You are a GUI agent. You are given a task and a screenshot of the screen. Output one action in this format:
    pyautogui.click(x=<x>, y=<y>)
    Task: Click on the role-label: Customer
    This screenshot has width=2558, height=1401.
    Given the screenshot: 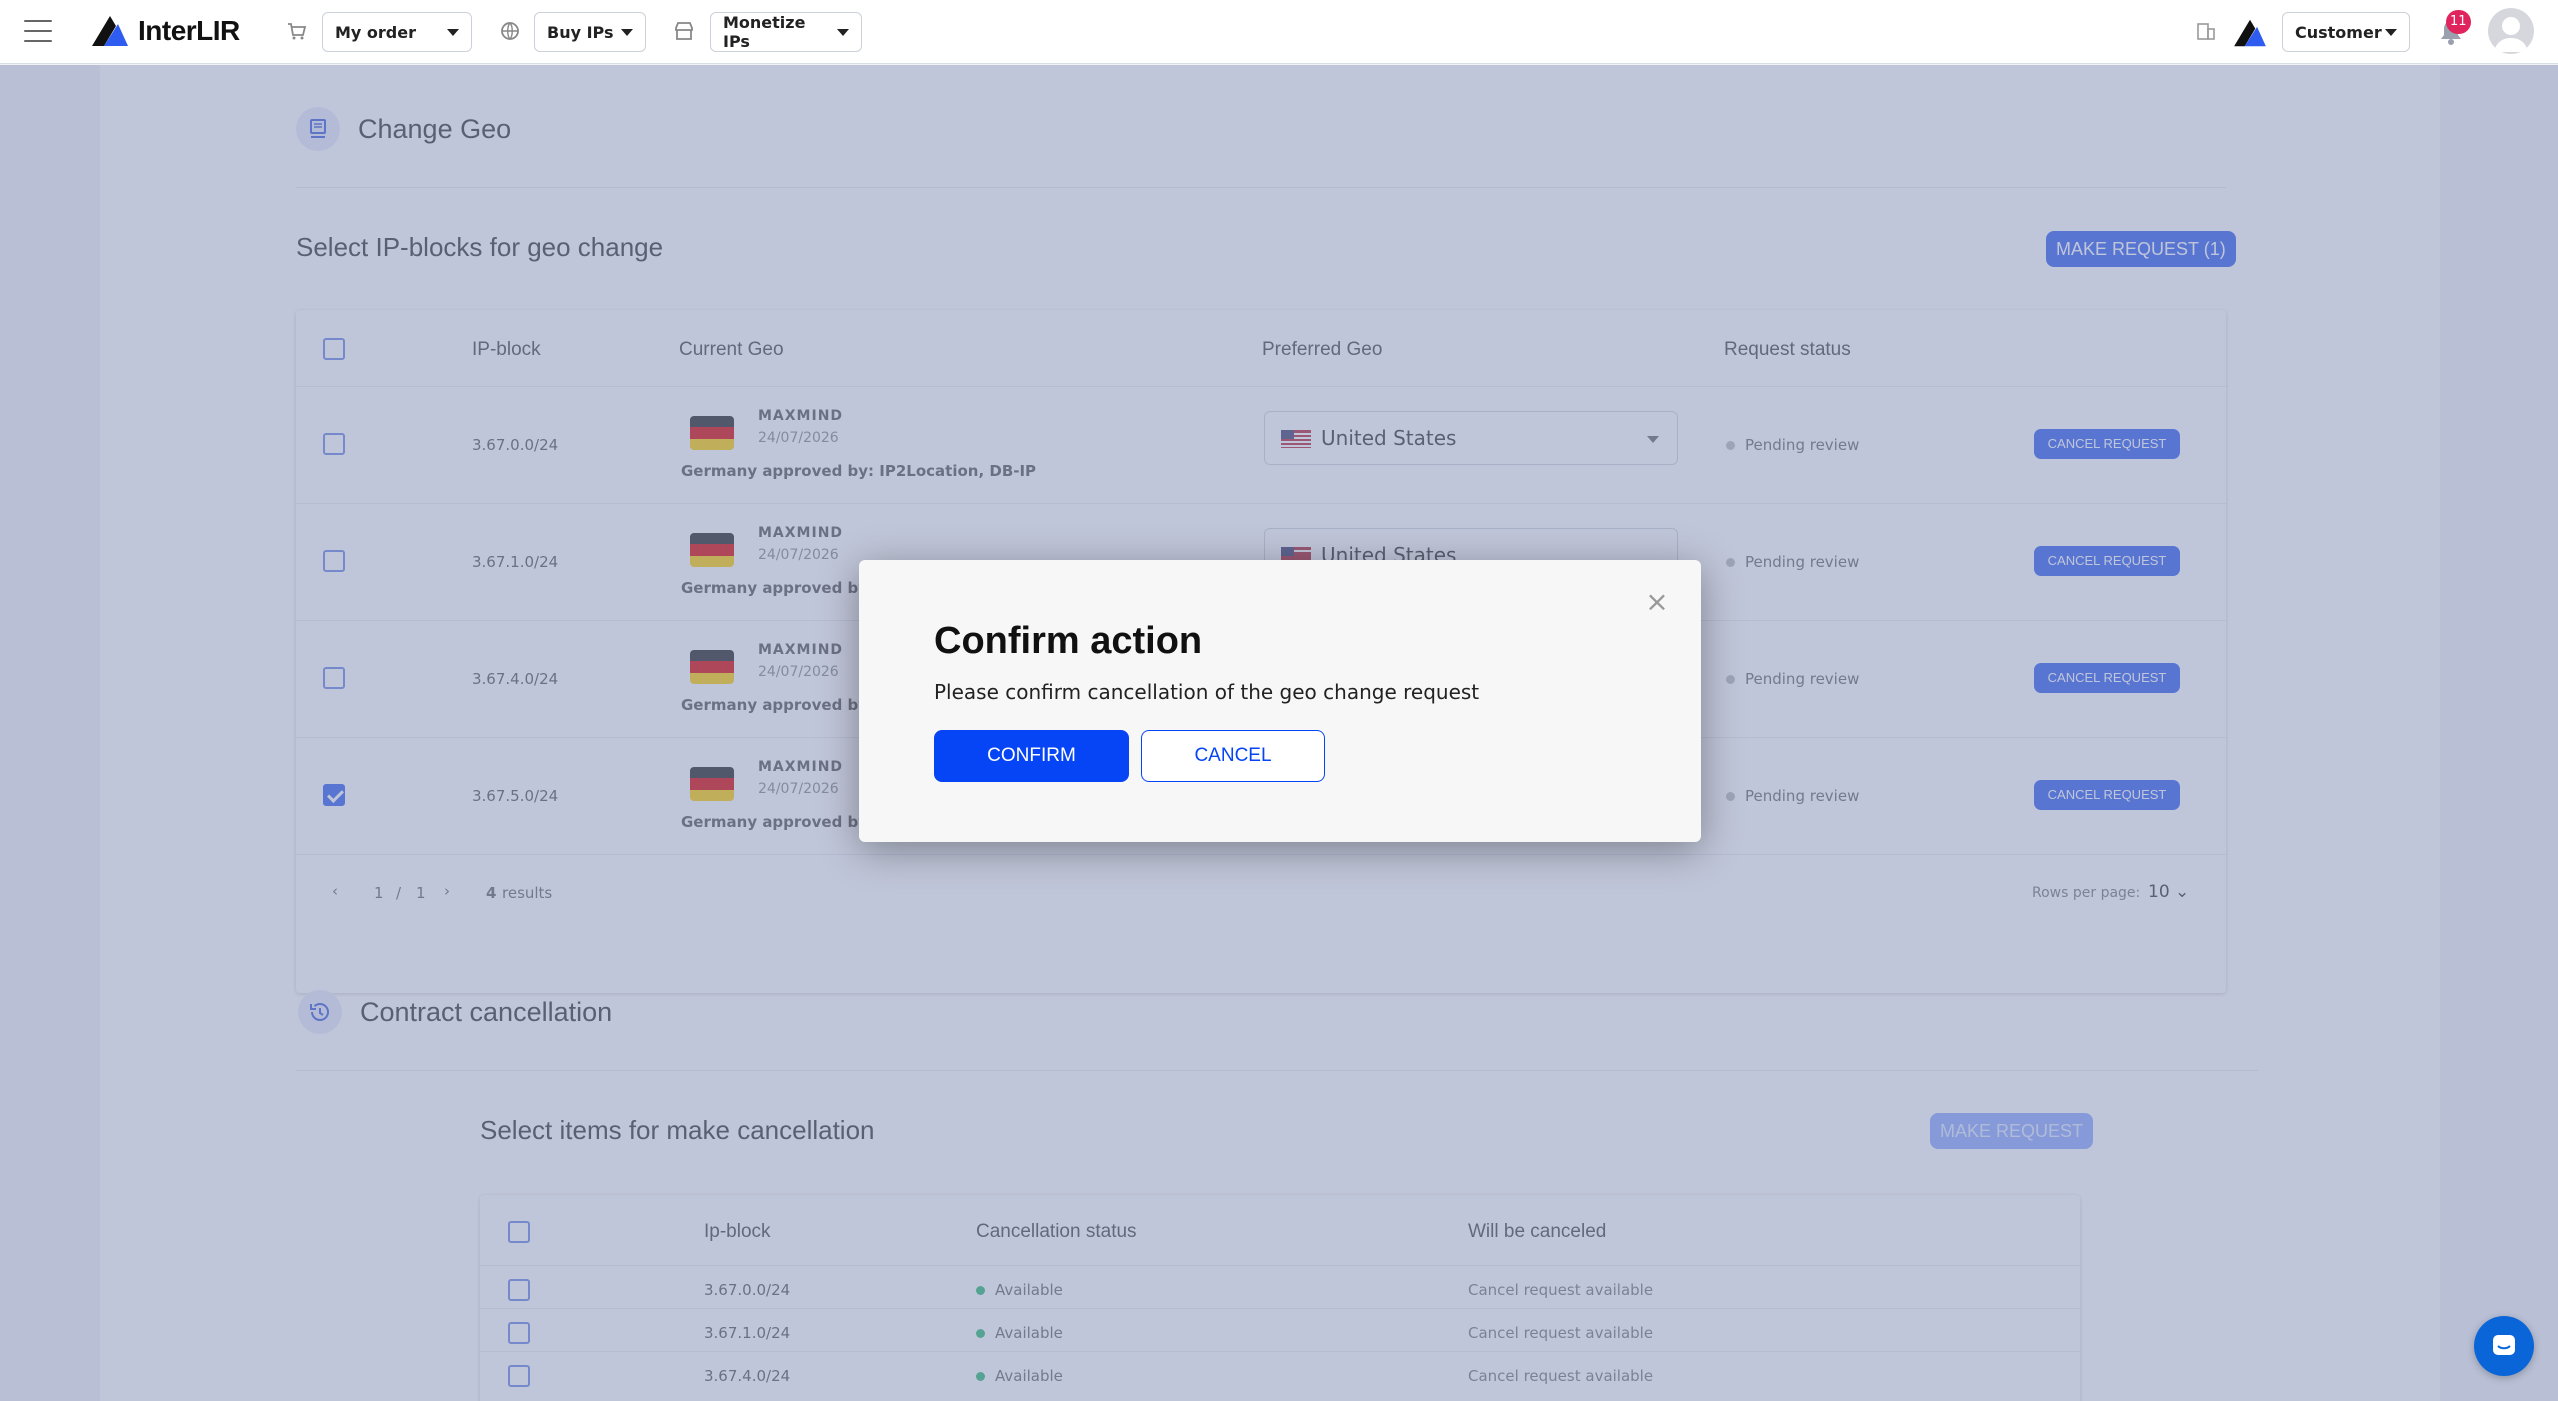 What is the action you would take?
    pyautogui.click(x=2338, y=32)
    